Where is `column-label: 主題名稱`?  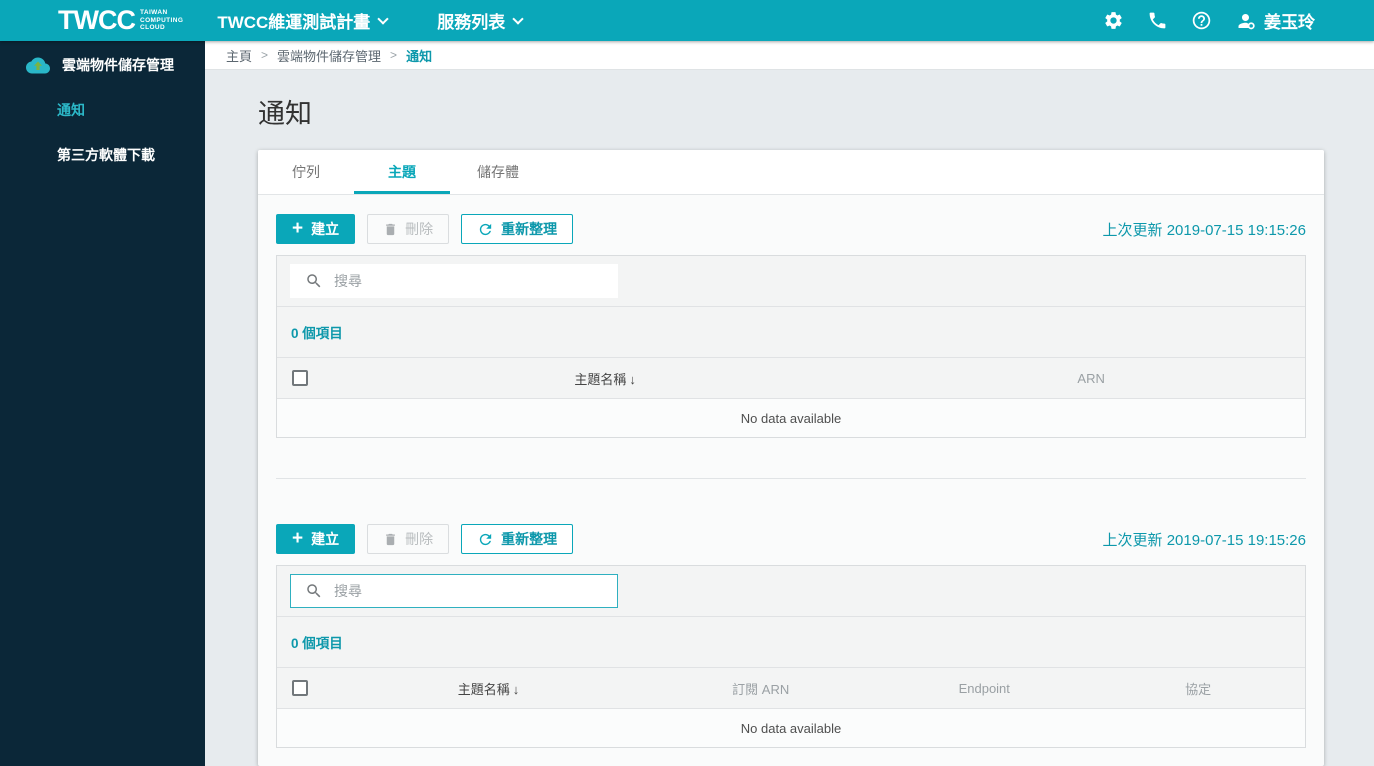 column-label: 主題名稱 is located at coordinates (600, 379).